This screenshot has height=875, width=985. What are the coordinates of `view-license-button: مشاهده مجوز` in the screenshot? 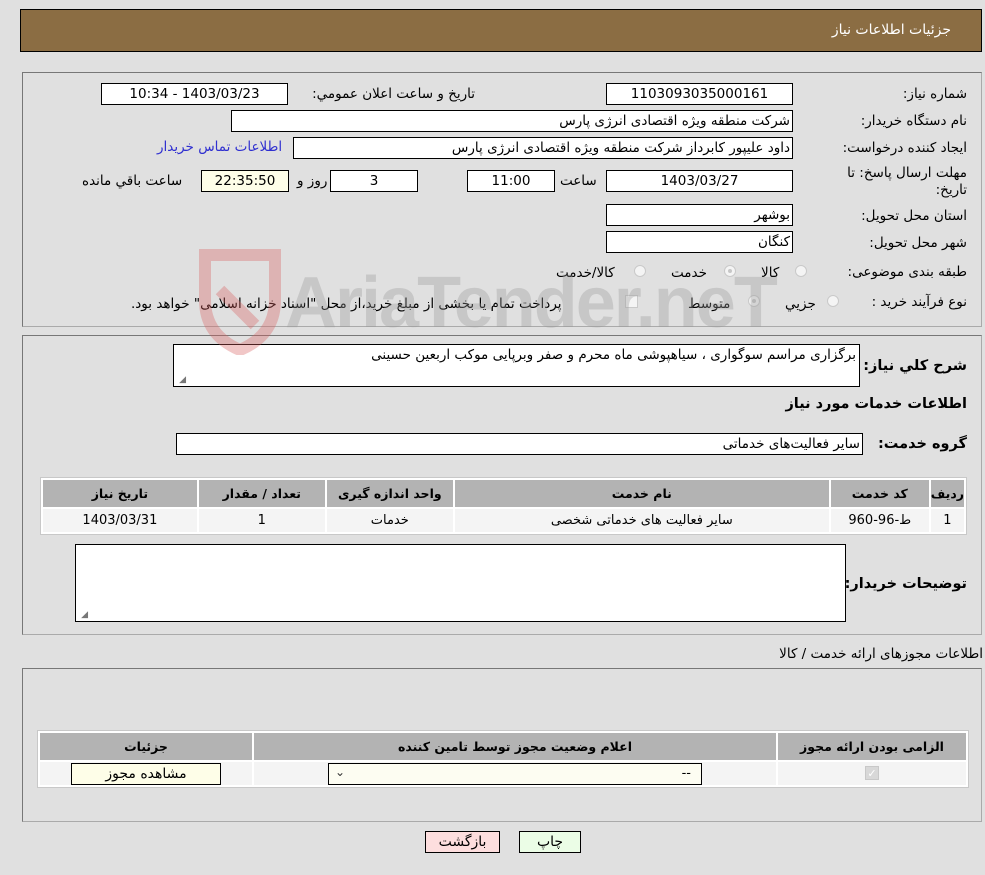 It's located at (146, 773).